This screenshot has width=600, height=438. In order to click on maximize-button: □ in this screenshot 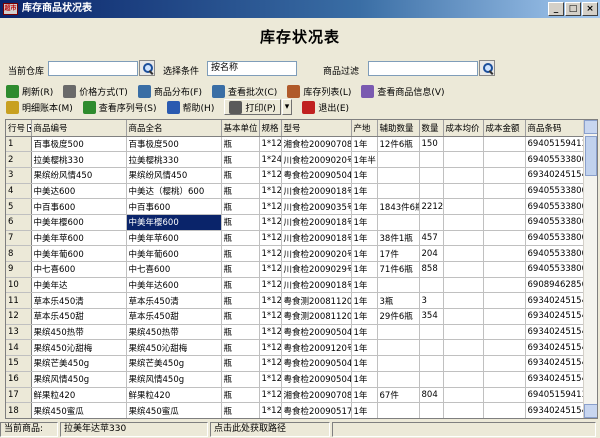, I will do `click(573, 9)`.